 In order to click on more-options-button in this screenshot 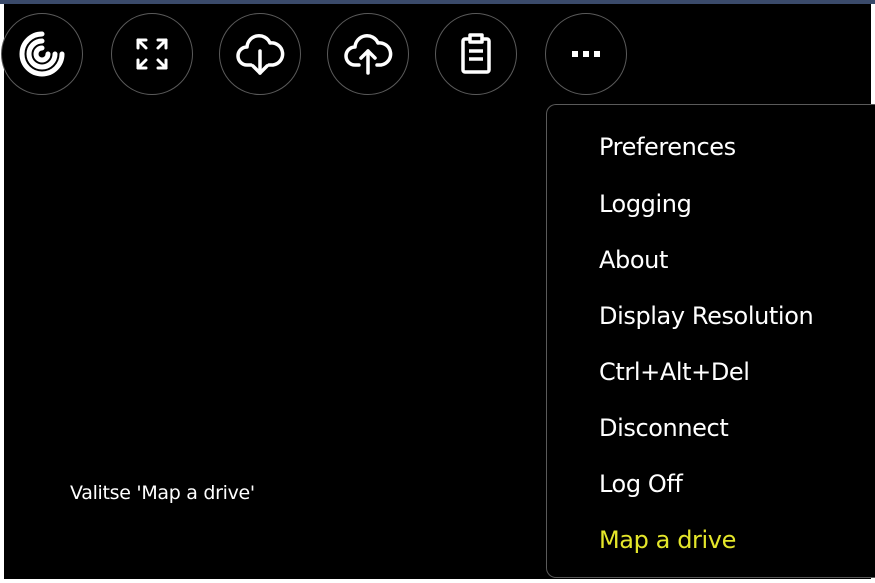, I will do `click(586, 54)`.